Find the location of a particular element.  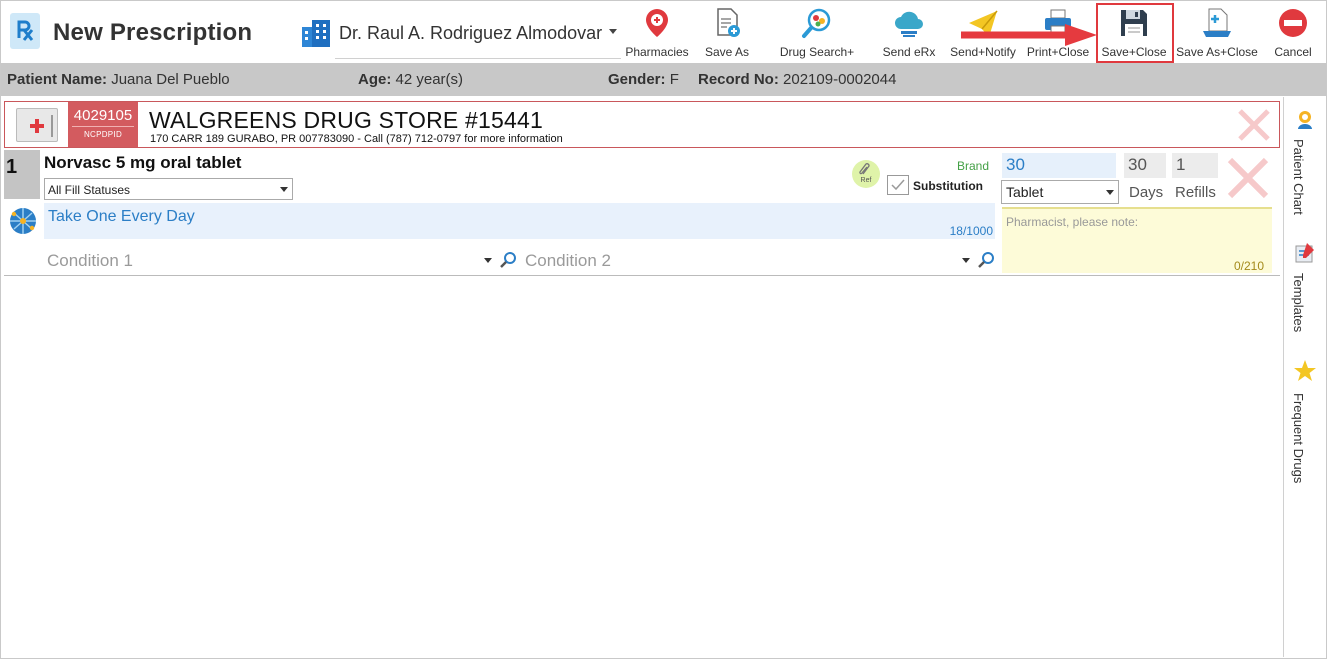

pharmacy-id: 4029105 is located at coordinates (103, 117).